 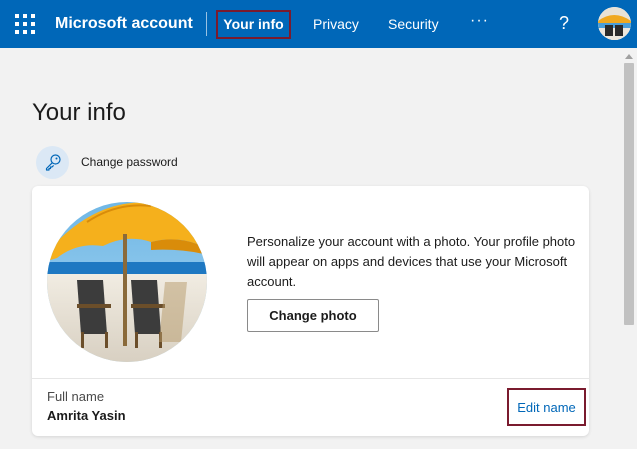 I want to click on scrollbar-thumb, so click(x=629, y=194).